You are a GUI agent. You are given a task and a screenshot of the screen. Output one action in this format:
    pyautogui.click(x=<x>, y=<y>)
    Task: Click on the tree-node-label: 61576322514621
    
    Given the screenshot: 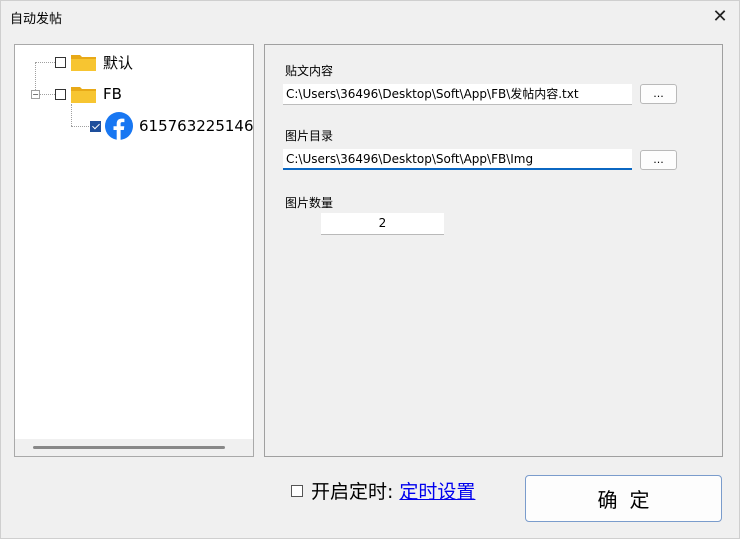 What is the action you would take?
    pyautogui.click(x=196, y=126)
    